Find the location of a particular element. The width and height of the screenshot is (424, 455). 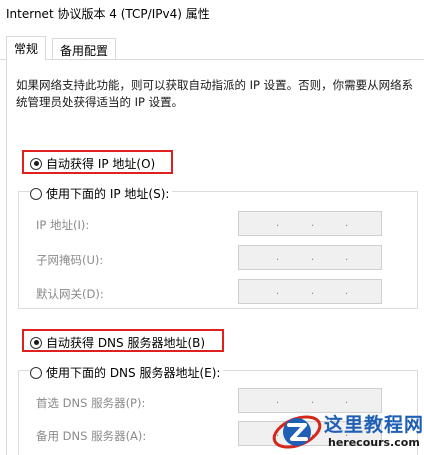

ip-address-field: . . . is located at coordinates (310, 223).